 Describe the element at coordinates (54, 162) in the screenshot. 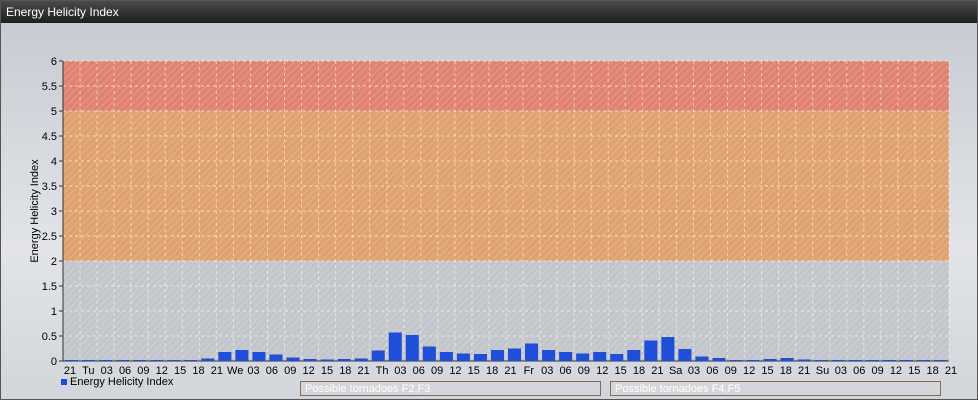

I see `y-tick-label: 4` at that location.